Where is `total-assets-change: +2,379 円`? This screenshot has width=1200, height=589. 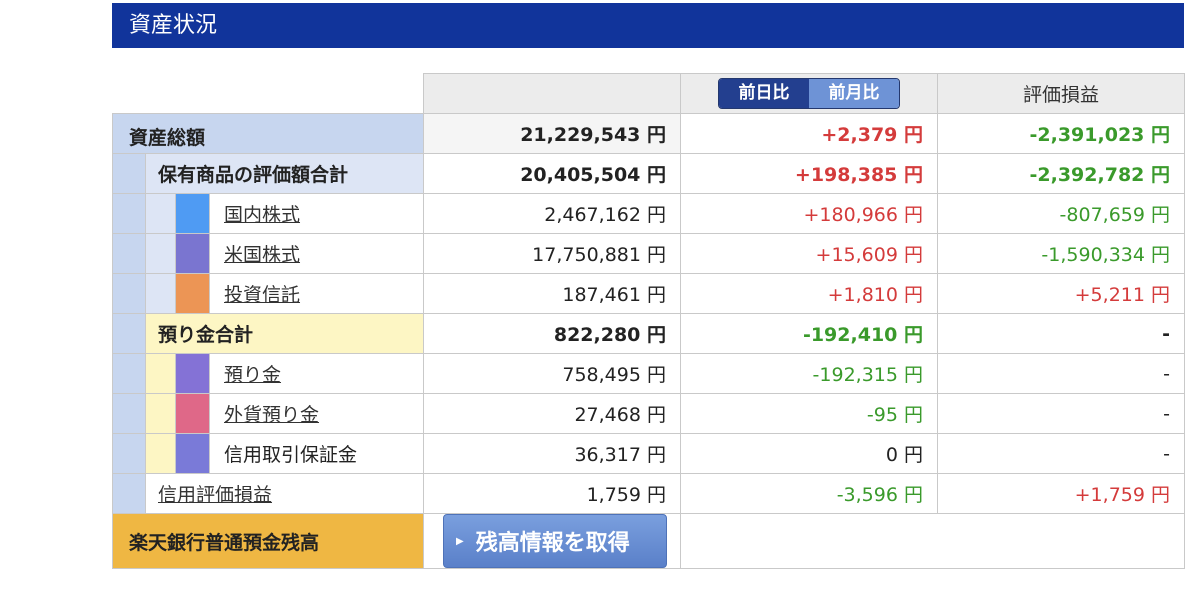
total-assets-change: +2,379 円 is located at coordinates (809, 133).